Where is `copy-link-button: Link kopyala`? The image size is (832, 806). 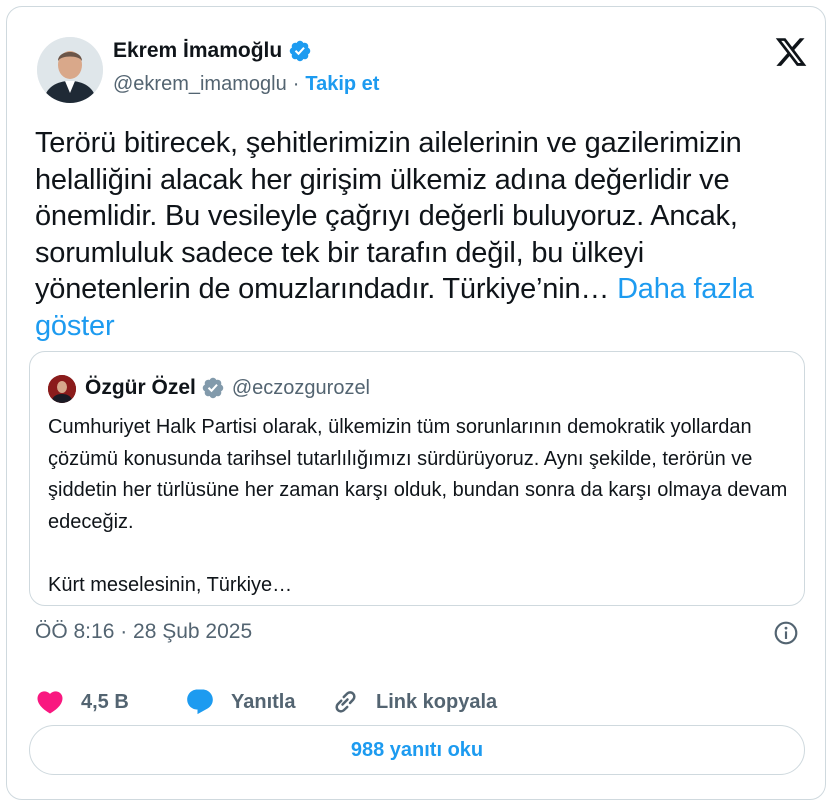 copy-link-button: Link kopyala is located at coordinates (413, 702).